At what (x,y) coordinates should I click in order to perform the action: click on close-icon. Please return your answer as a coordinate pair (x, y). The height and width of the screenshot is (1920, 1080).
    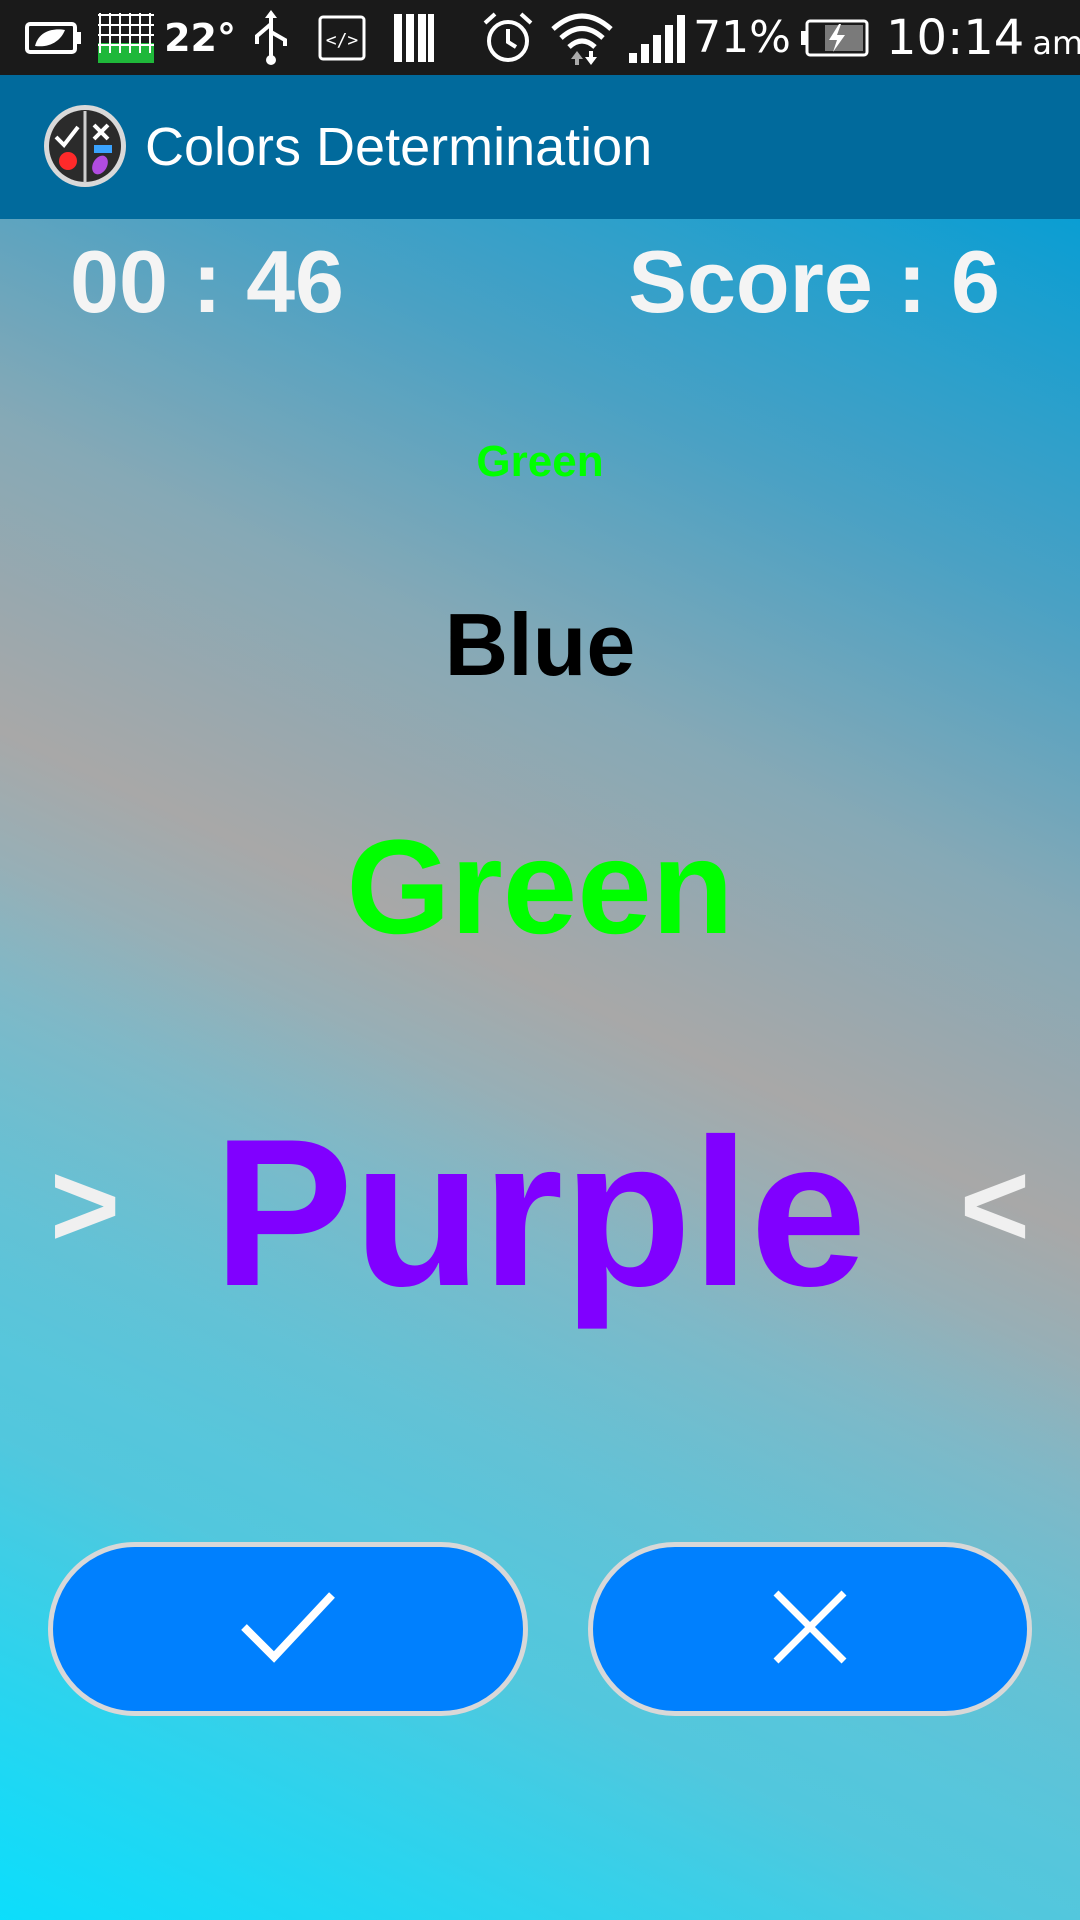
    Looking at the image, I should click on (810, 1629).